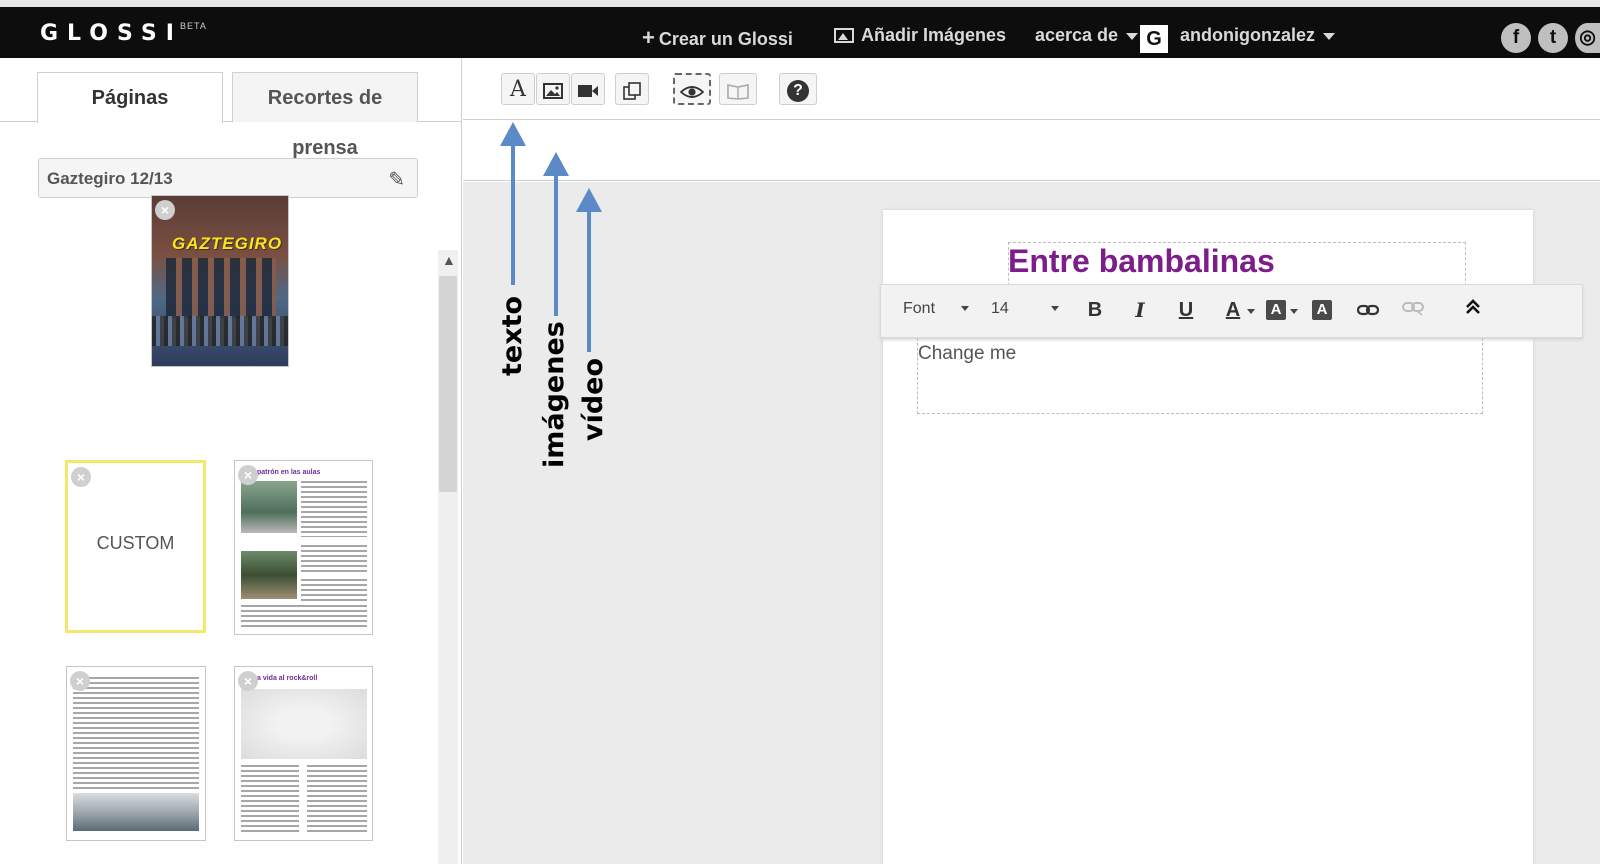  I want to click on unlink-button, so click(1413, 310).